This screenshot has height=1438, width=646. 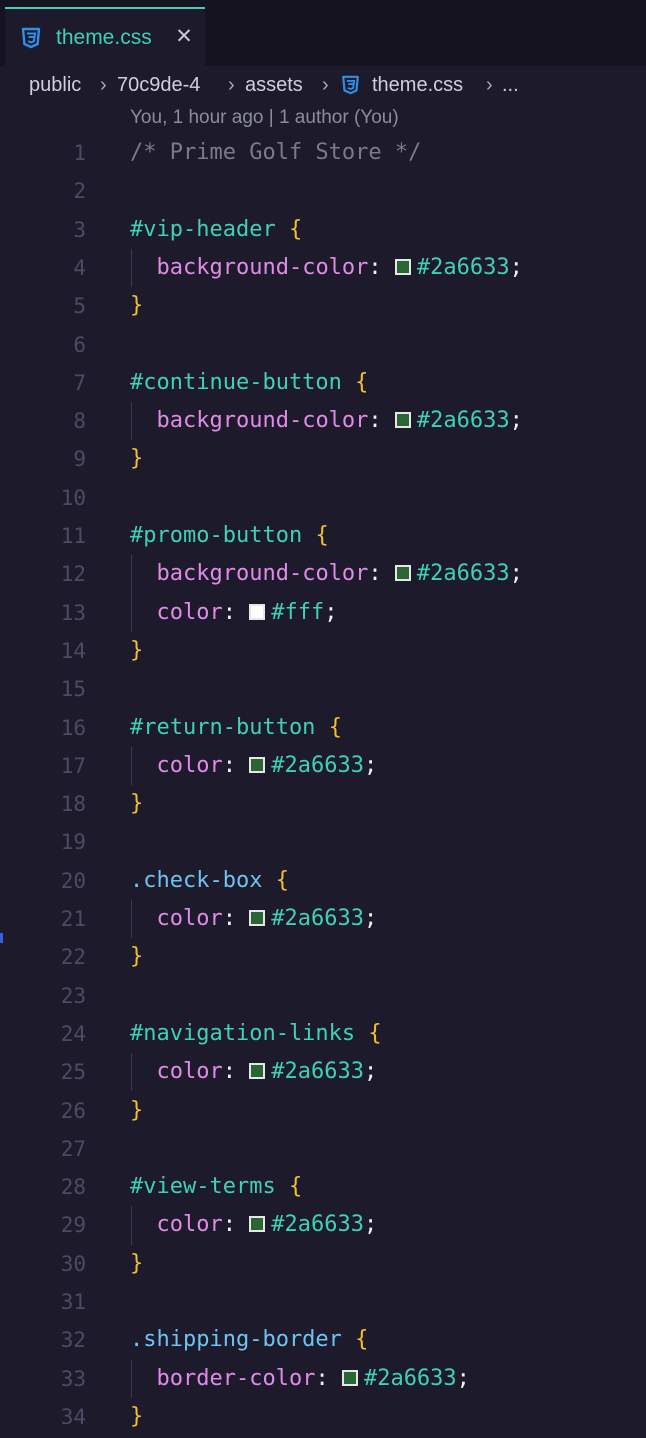 I want to click on code-line: 29 color: #2a6633;, so click(x=323, y=1225).